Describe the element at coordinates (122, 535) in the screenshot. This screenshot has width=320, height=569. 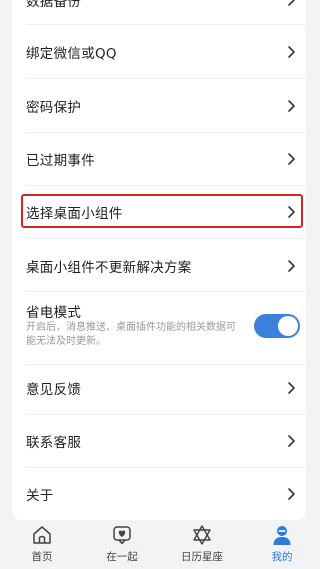
I see `heart-message-icon` at that location.